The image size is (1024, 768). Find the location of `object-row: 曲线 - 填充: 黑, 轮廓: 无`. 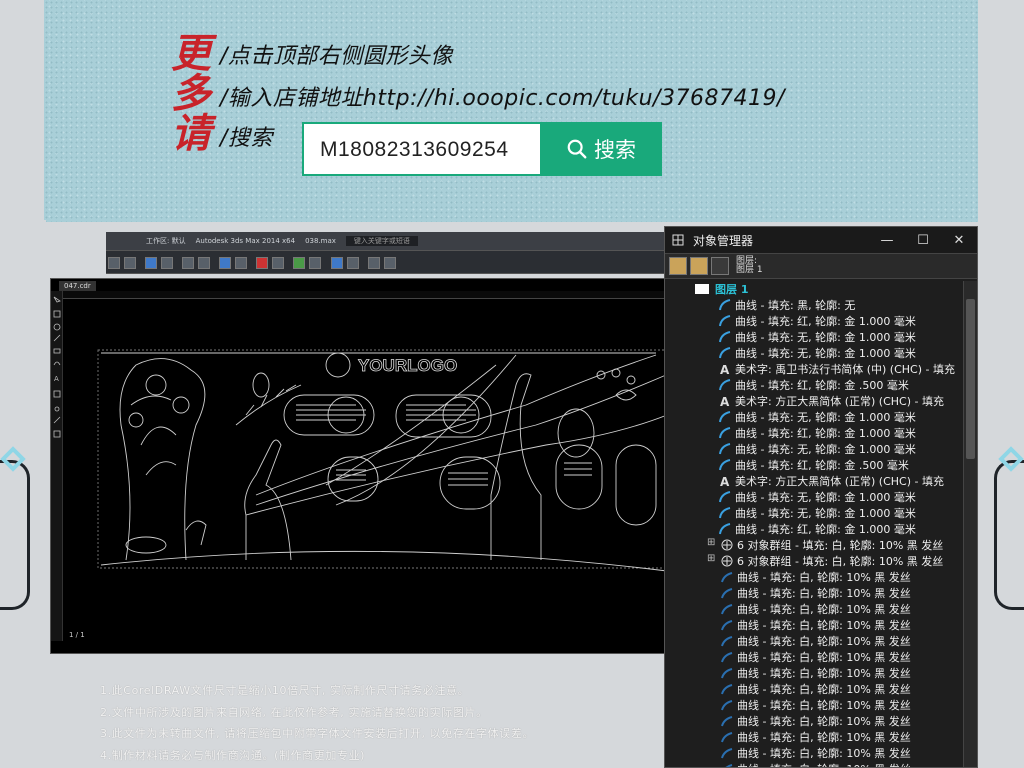

object-row: 曲线 - 填充: 黑, 轮廓: 无 is located at coordinates (814, 305).